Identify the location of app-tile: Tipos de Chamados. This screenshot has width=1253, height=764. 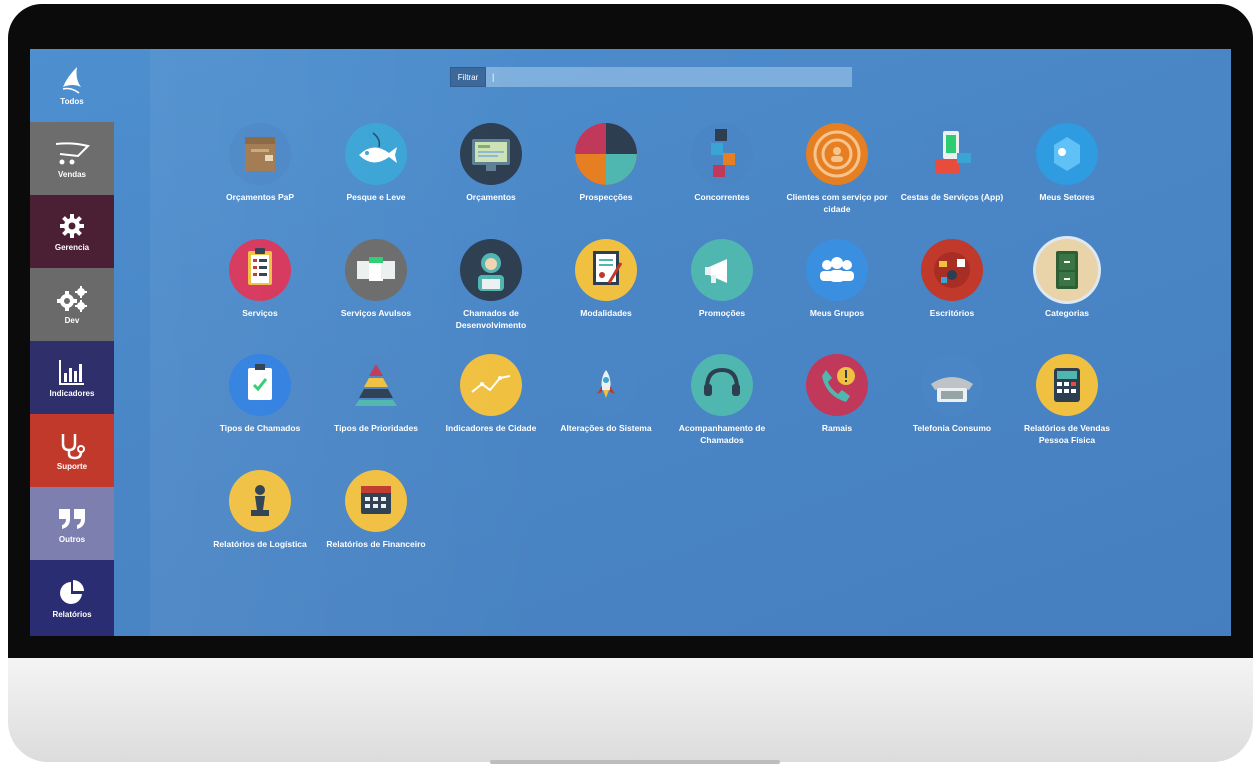
(260, 394).